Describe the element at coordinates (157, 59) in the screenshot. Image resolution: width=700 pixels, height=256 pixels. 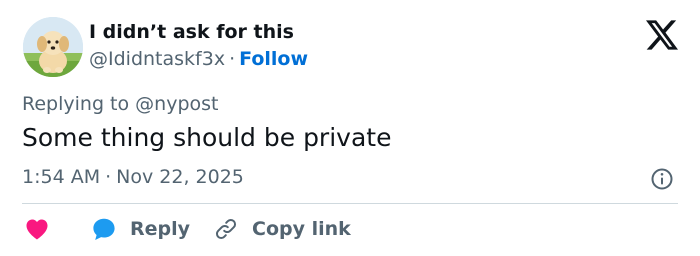
I see `author-handle: @Ididntaskf3x` at that location.